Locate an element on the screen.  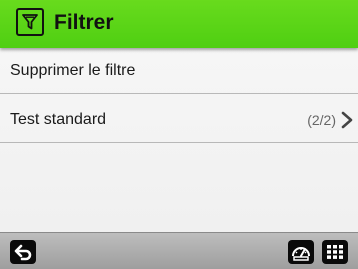
grid-icon is located at coordinates (335, 252).